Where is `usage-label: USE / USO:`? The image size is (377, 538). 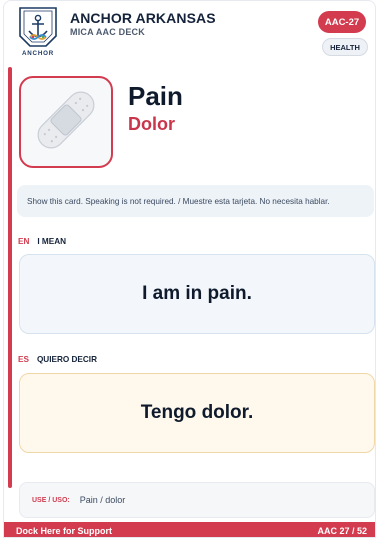 usage-label: USE / USO: is located at coordinates (51, 500).